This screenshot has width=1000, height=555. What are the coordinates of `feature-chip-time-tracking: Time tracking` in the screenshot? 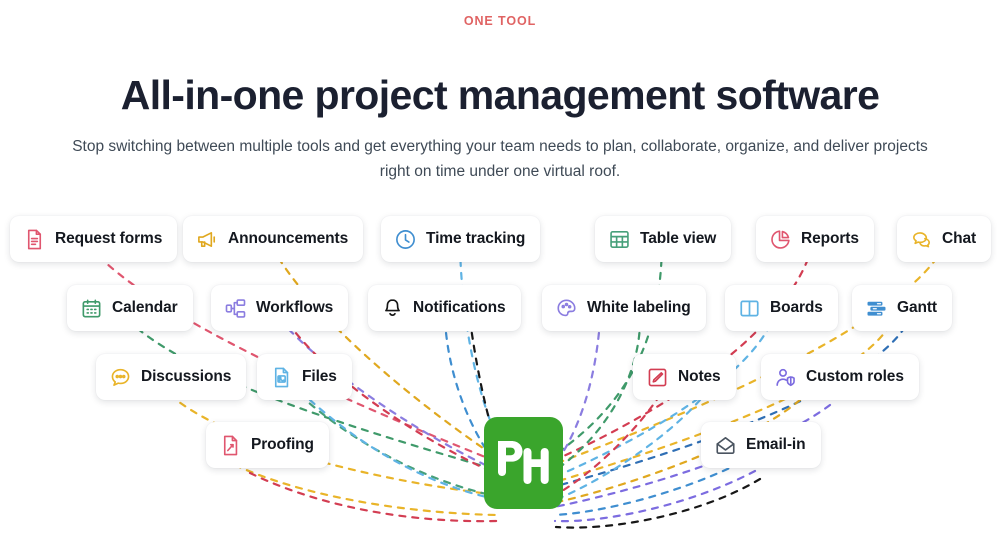 It's located at (461, 239).